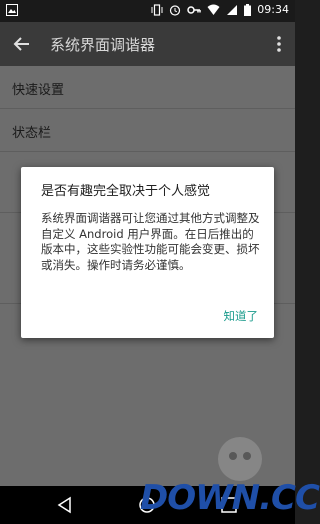 Image resolution: width=320 pixels, height=524 pixels. Describe the element at coordinates (147, 130) in the screenshot. I see `list-item-status-bar: 状态栏` at that location.